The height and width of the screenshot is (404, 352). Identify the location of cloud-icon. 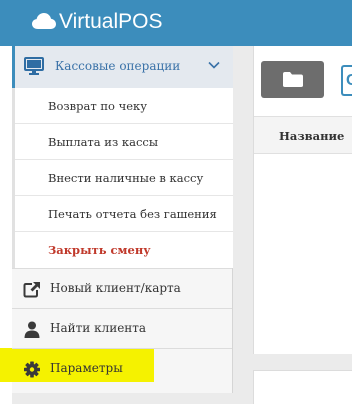
(44, 21).